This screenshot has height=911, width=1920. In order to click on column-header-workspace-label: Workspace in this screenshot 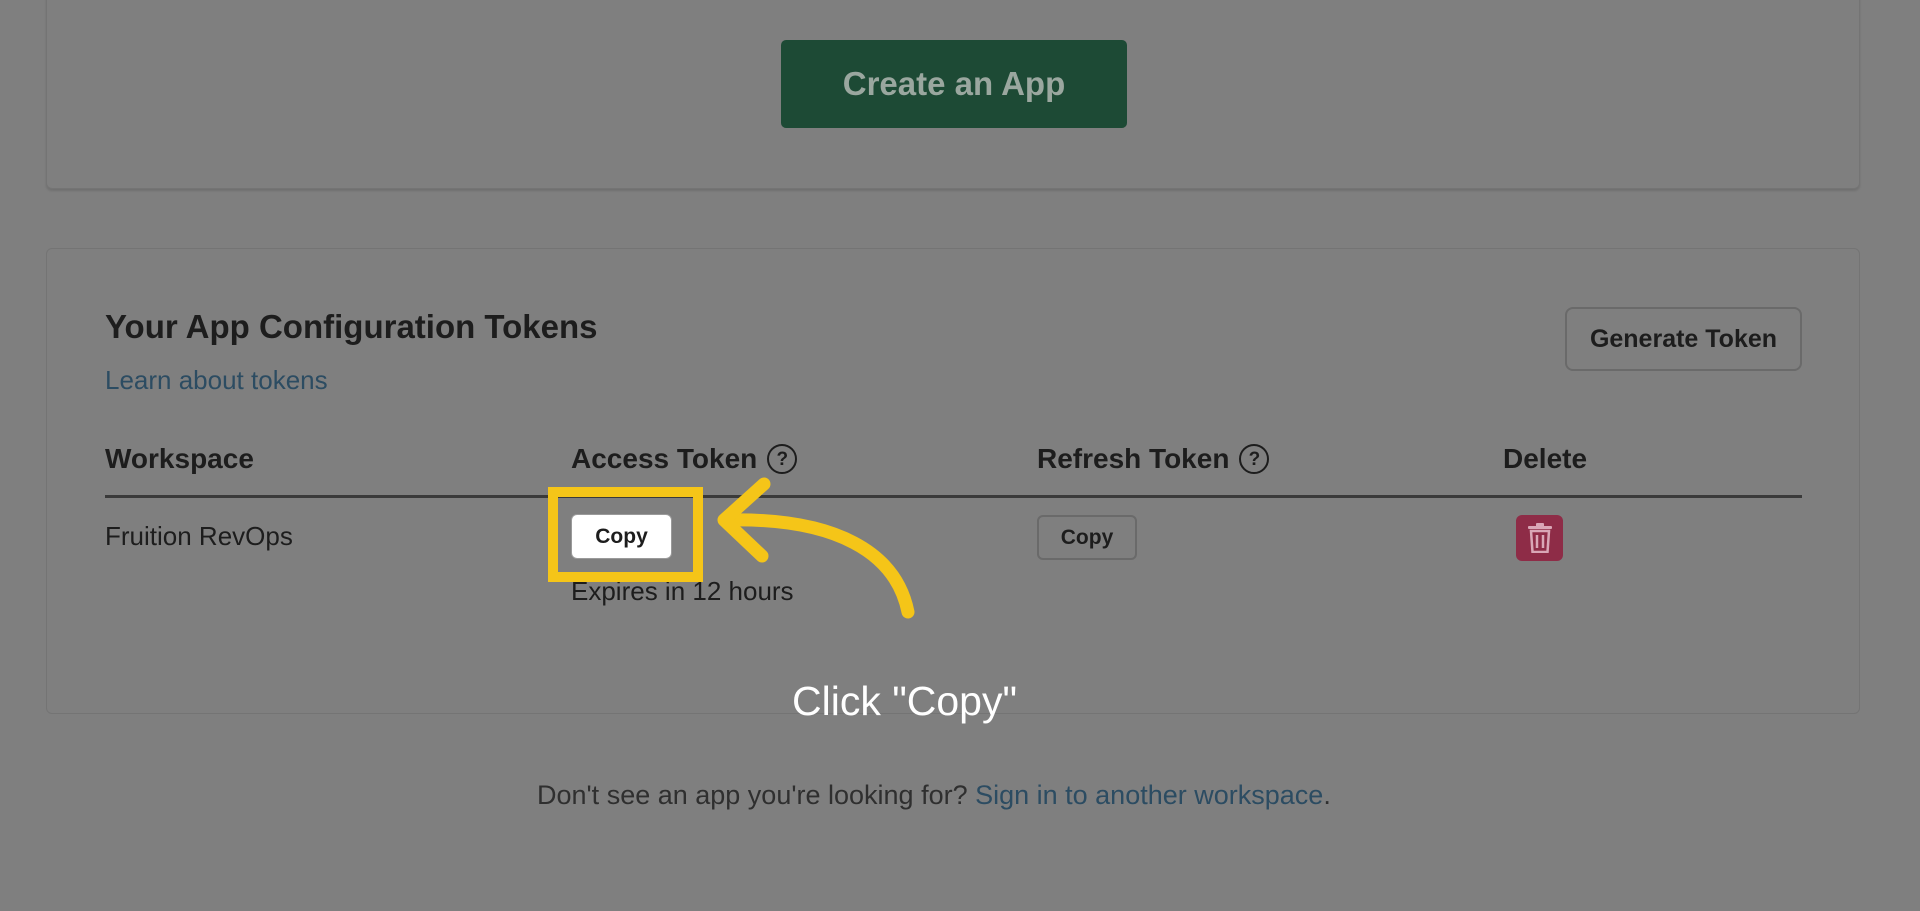, I will do `click(179, 458)`.